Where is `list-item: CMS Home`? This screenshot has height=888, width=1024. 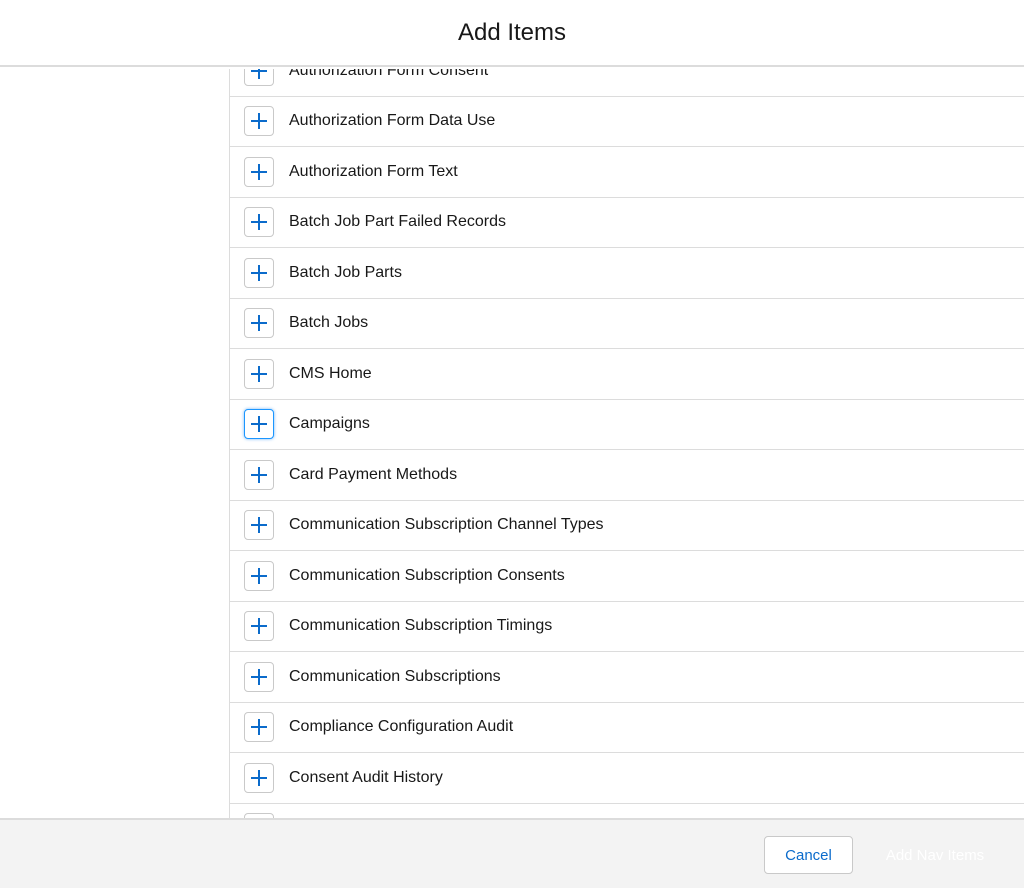
list-item: CMS Home is located at coordinates (627, 374).